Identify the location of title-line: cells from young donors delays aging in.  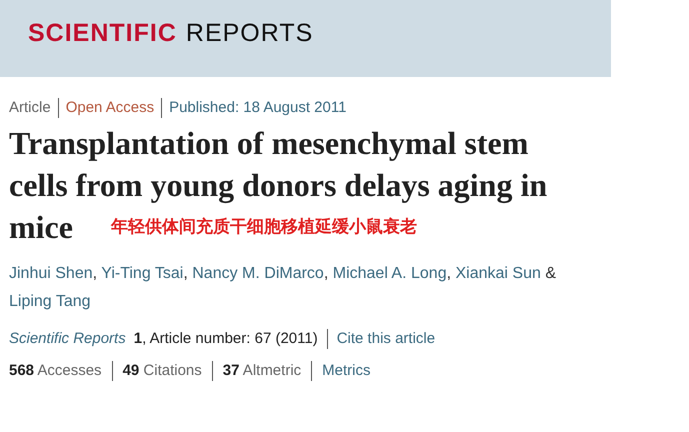
(278, 186).